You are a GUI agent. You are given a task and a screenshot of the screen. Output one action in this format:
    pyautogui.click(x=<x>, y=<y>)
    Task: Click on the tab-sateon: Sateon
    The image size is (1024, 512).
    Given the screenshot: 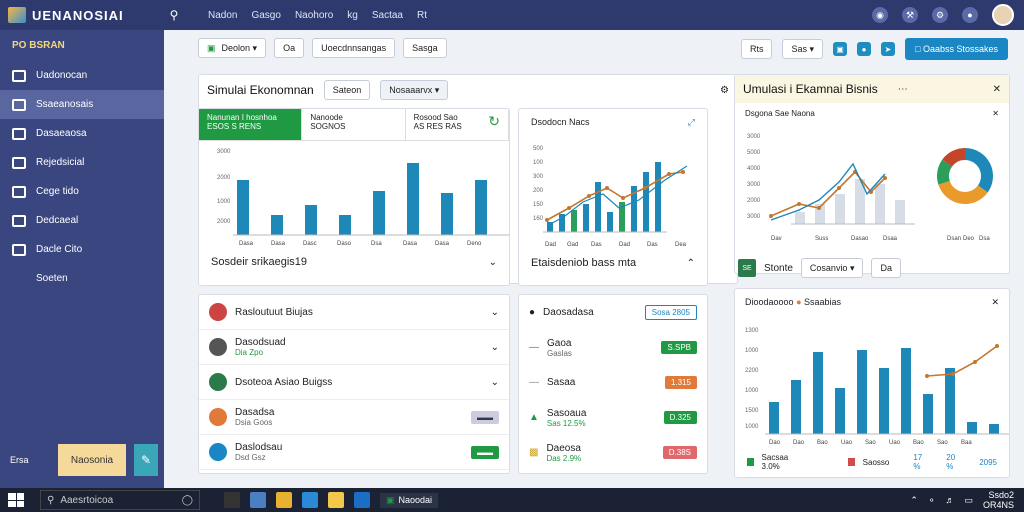 What is the action you would take?
    pyautogui.click(x=347, y=90)
    